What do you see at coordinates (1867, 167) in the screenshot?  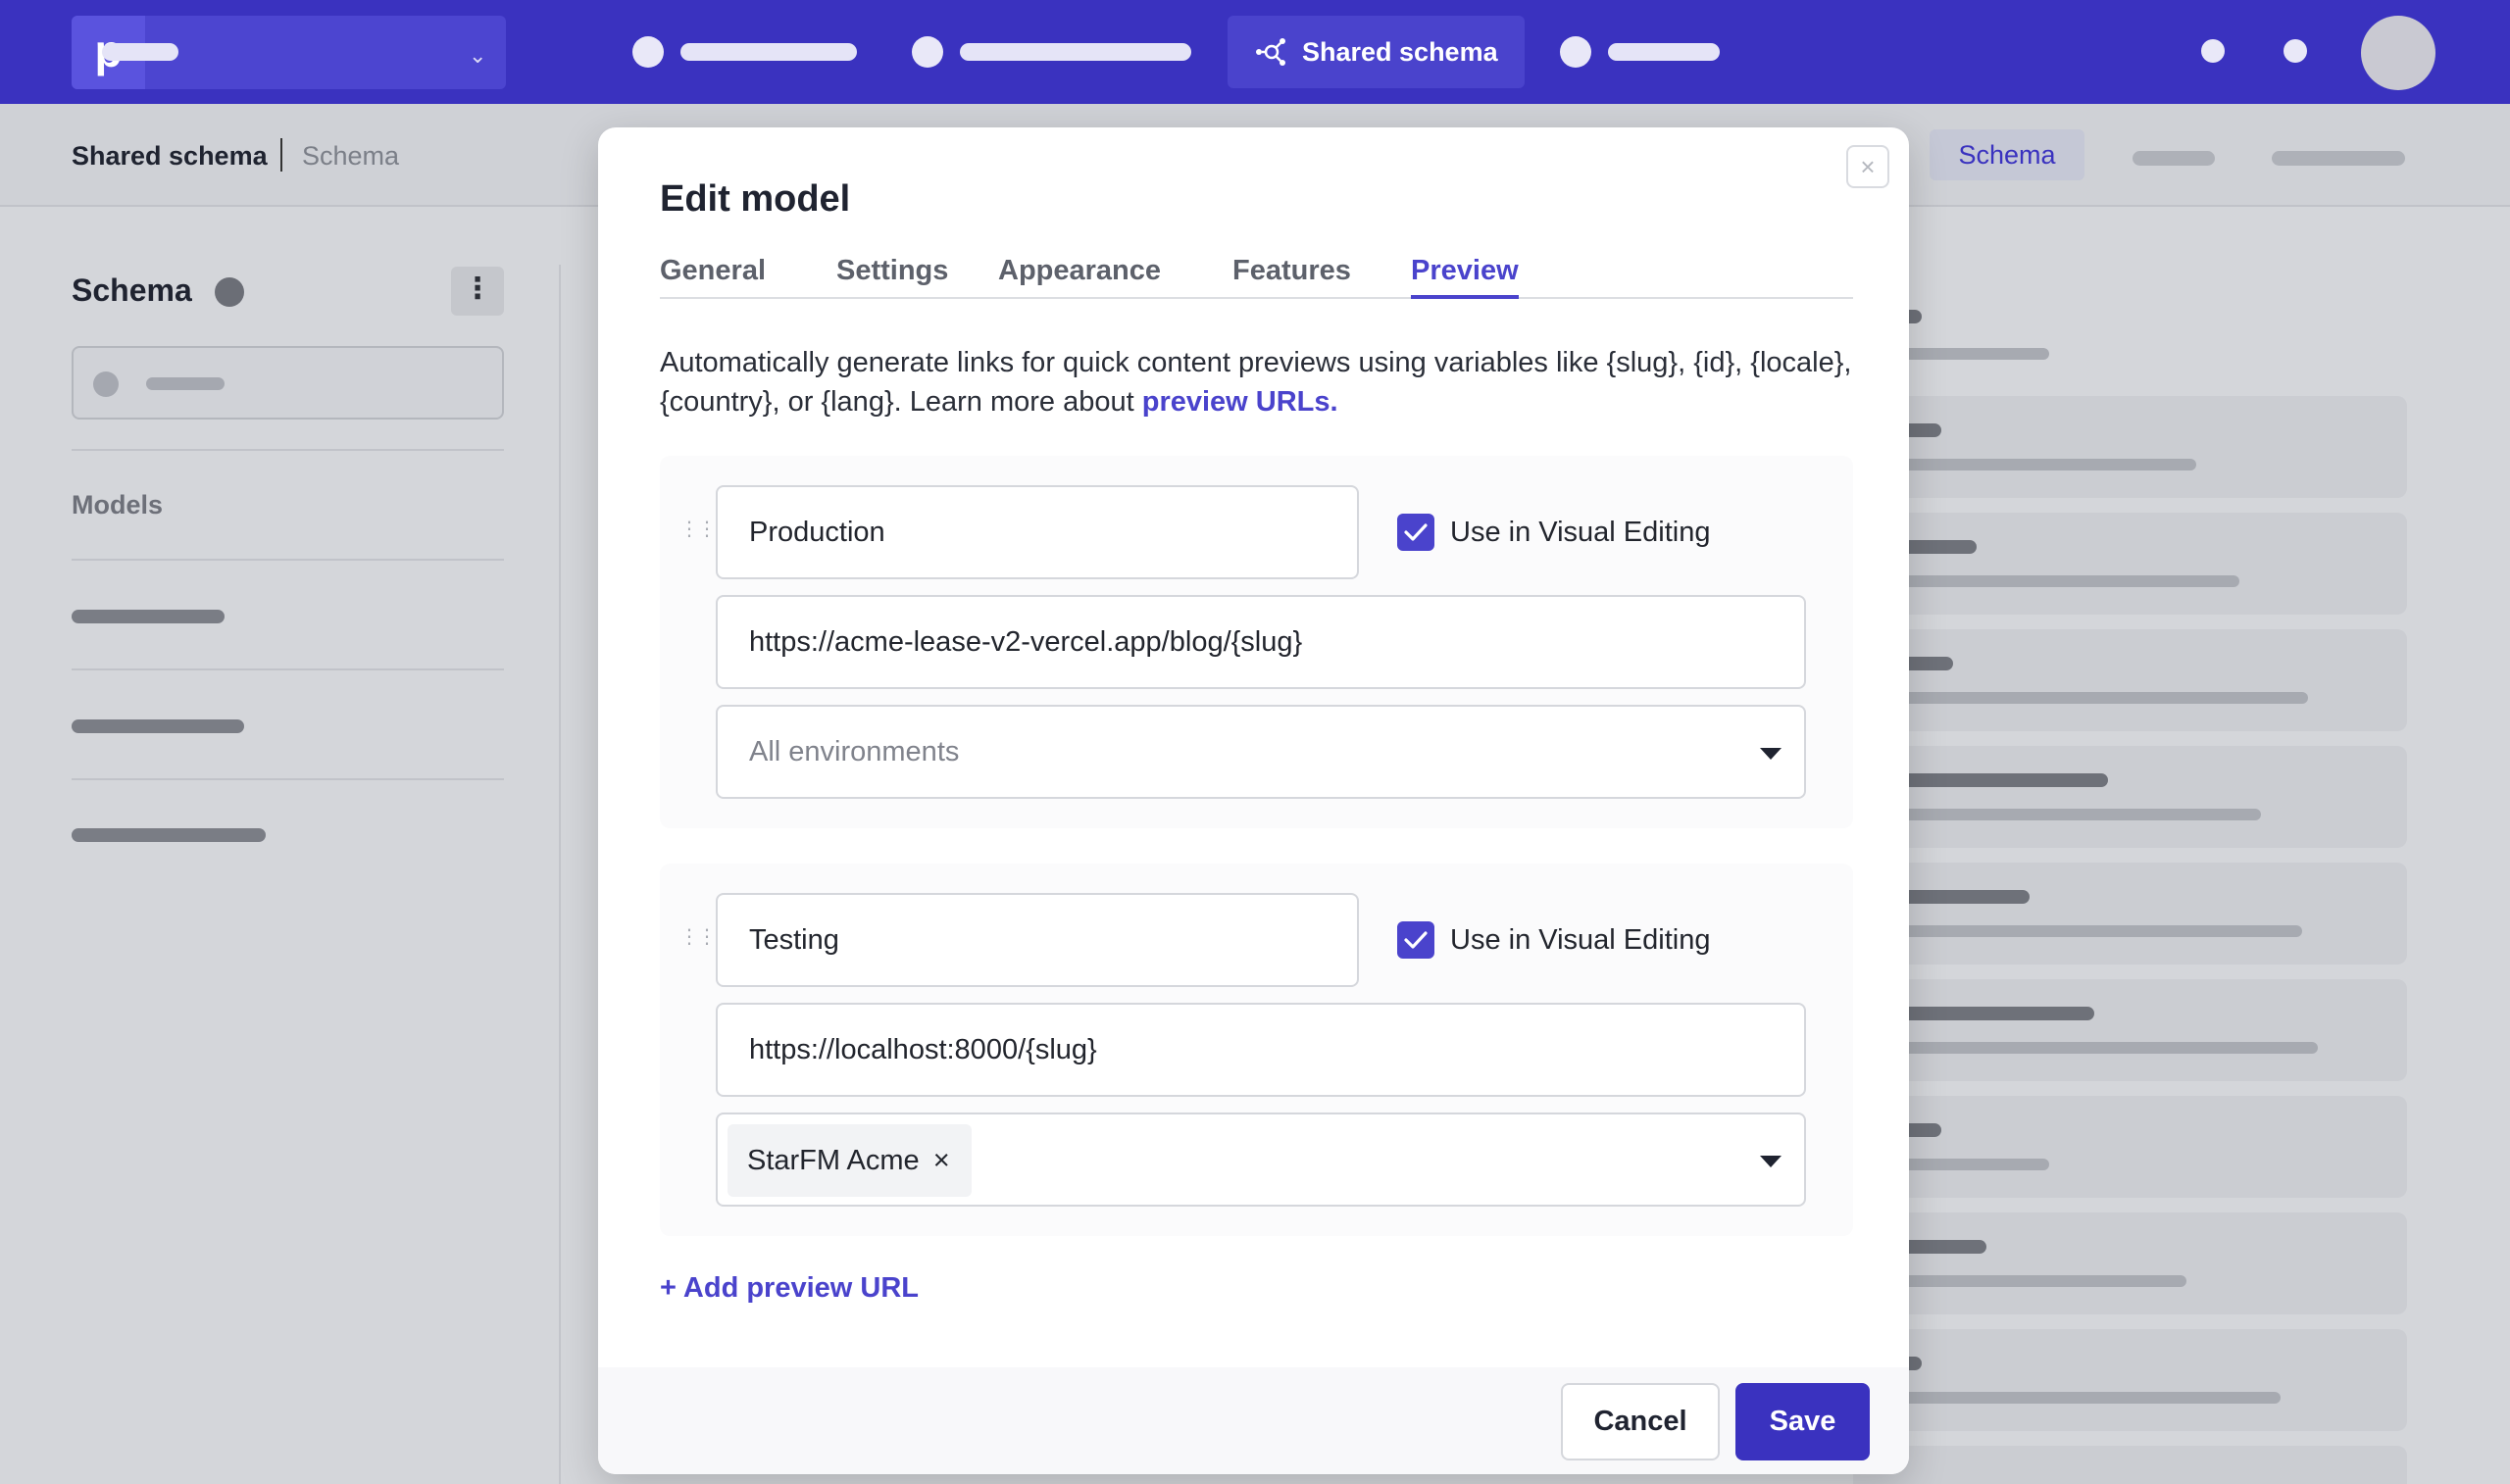 I see `close-icon: ×` at bounding box center [1867, 167].